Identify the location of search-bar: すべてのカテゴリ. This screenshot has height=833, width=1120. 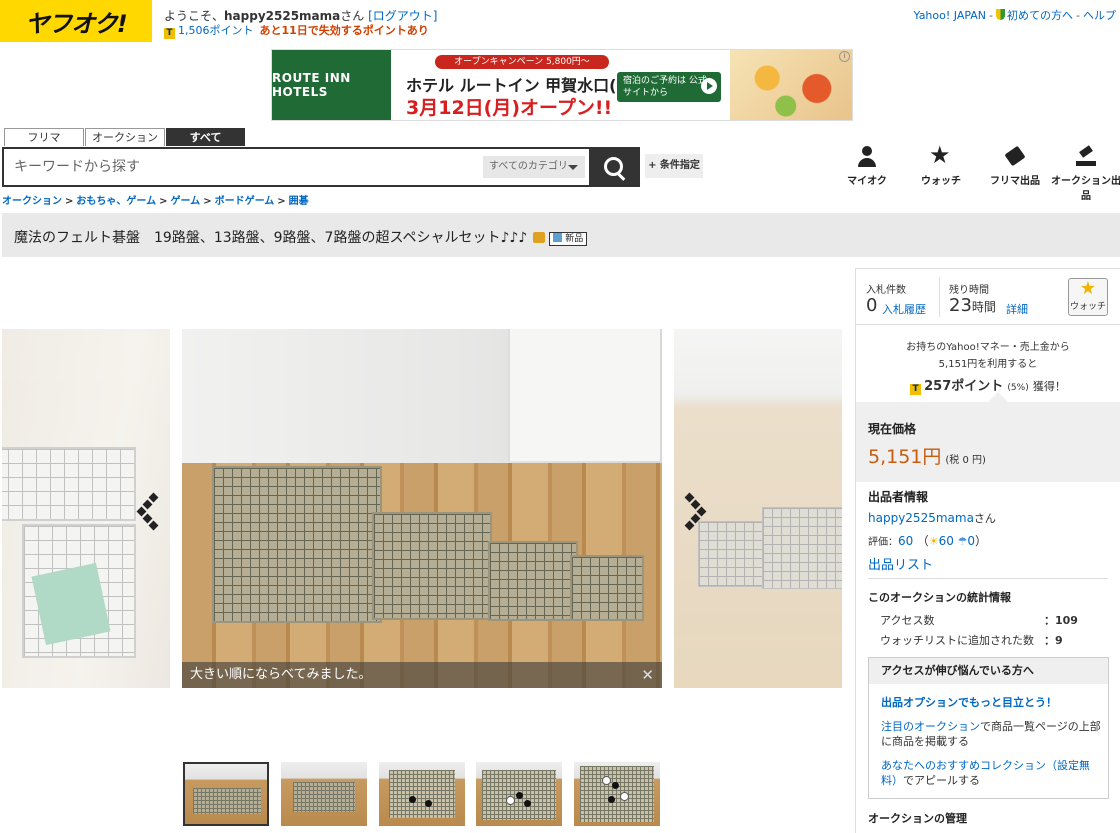
(321, 167).